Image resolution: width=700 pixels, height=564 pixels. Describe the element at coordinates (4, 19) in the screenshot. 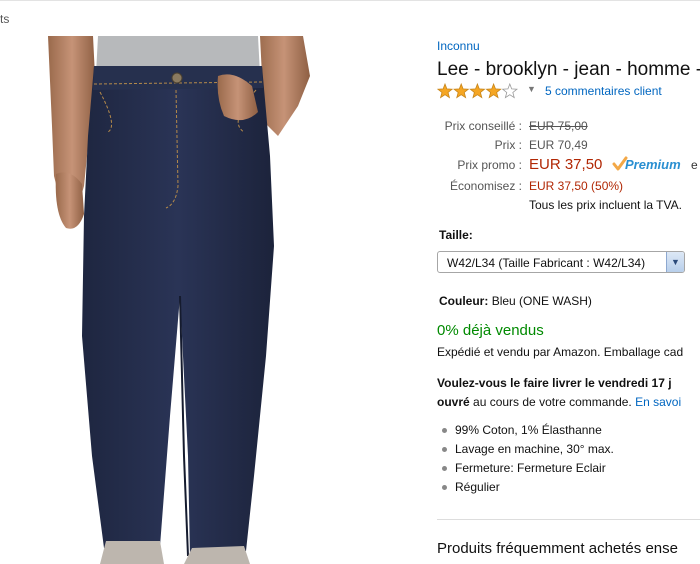

I see `breadcrumb-tail: ts` at that location.